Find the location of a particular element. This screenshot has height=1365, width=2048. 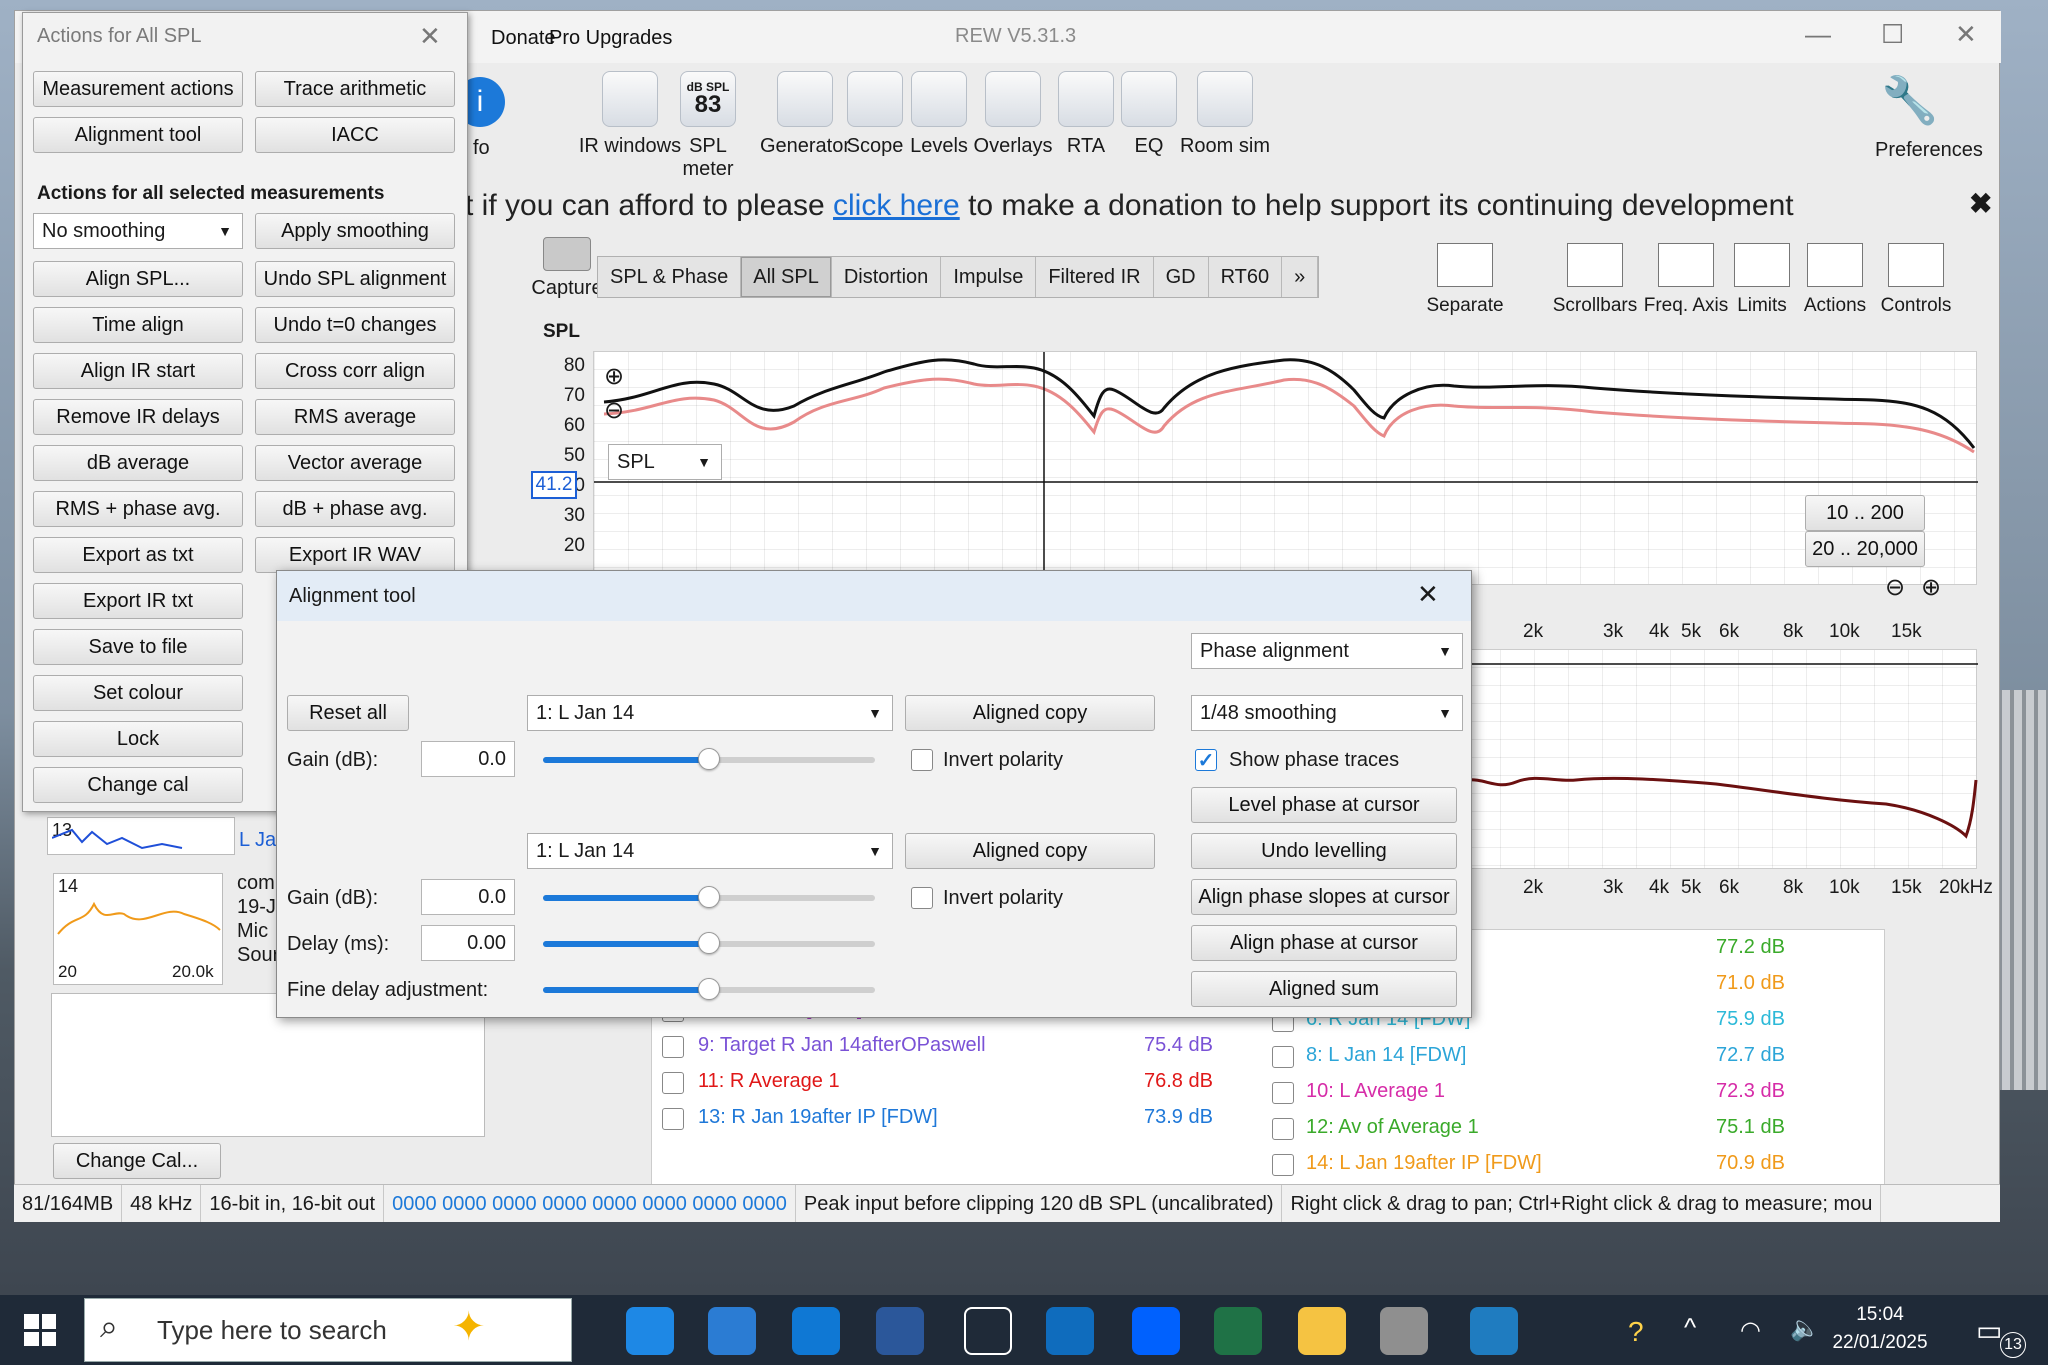

action-button-rms-phase-avg-: RMS + phase avg. is located at coordinates (138, 509).